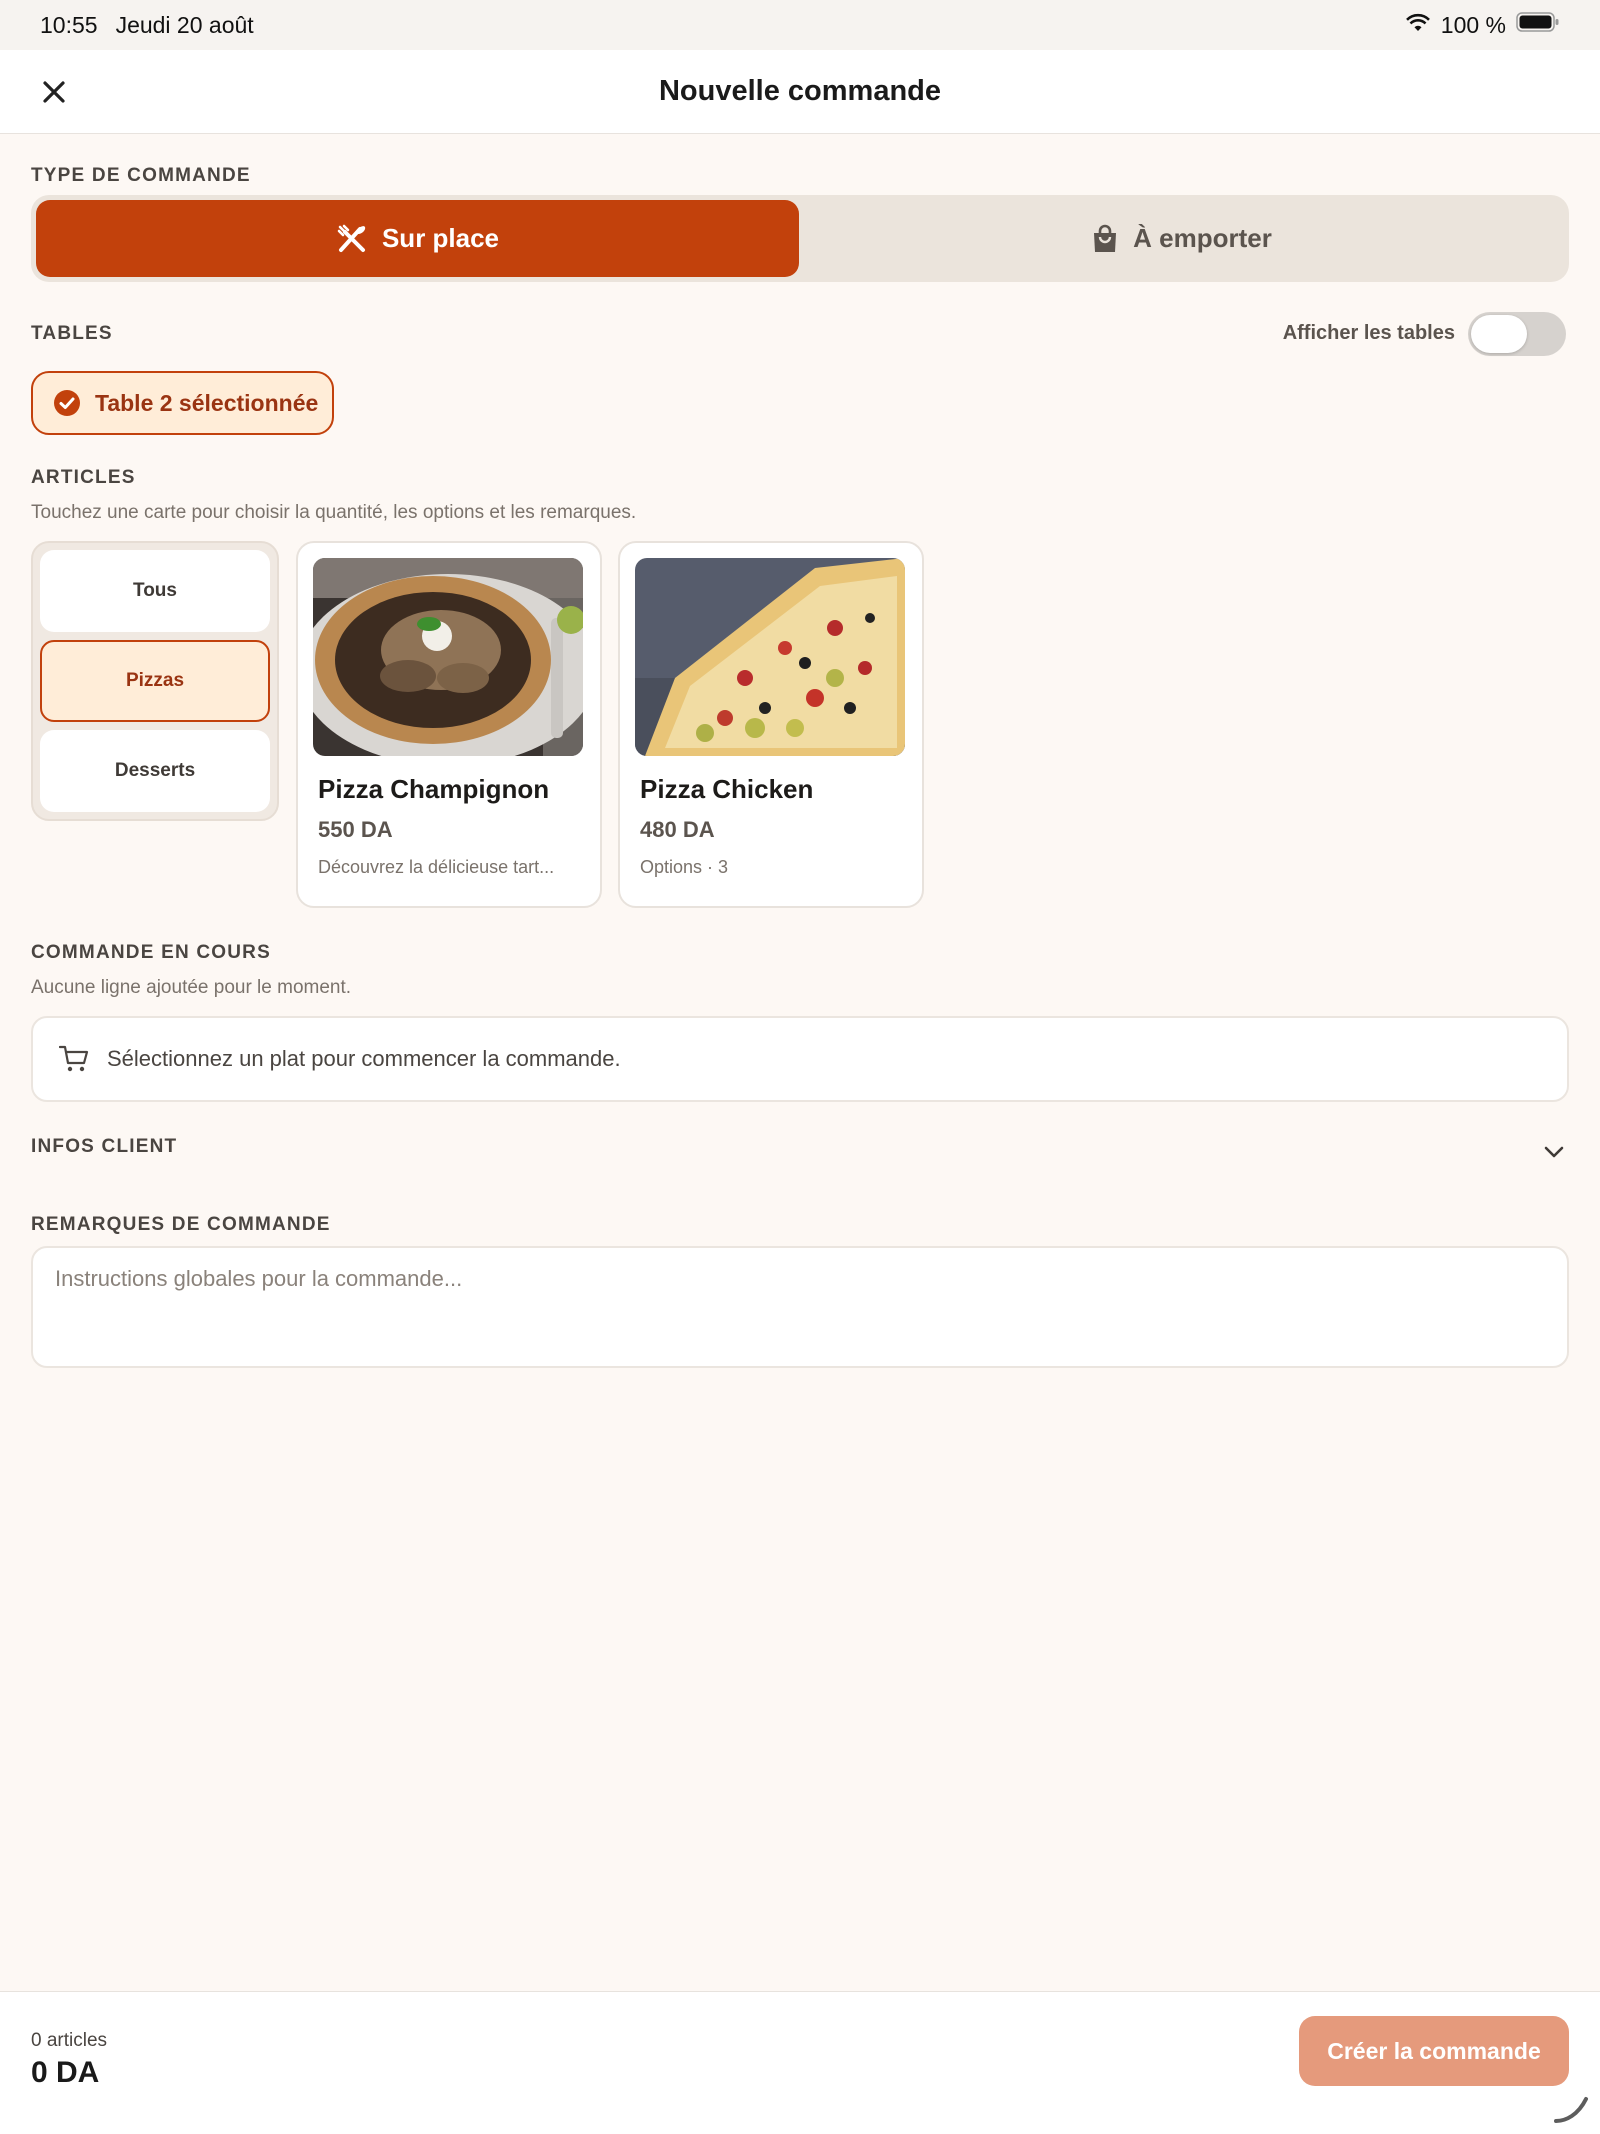  I want to click on status-time: 10:55, so click(69, 24).